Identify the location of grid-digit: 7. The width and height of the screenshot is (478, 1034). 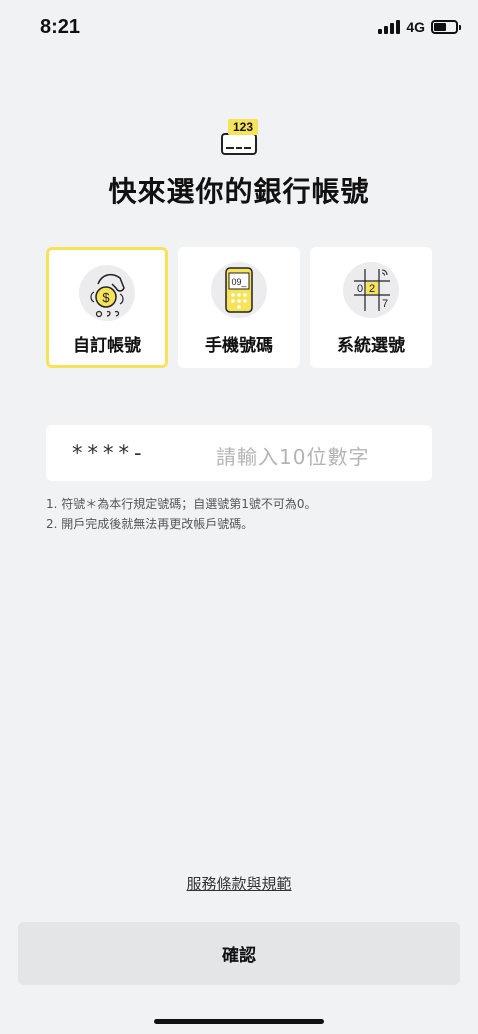
(385, 304).